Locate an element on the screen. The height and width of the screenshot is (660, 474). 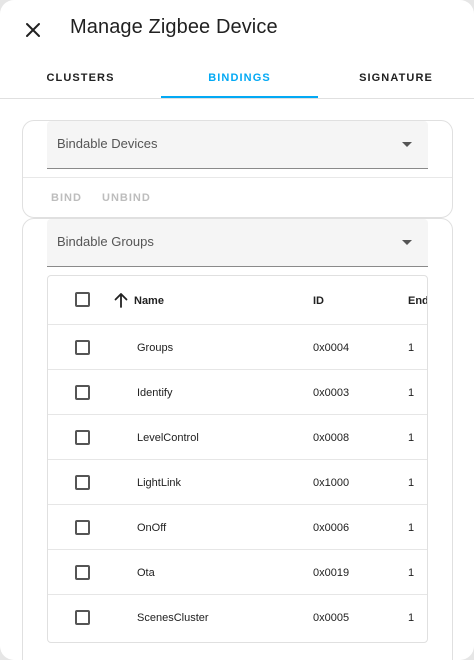
cell-id: 0x0005 is located at coordinates (331, 618).